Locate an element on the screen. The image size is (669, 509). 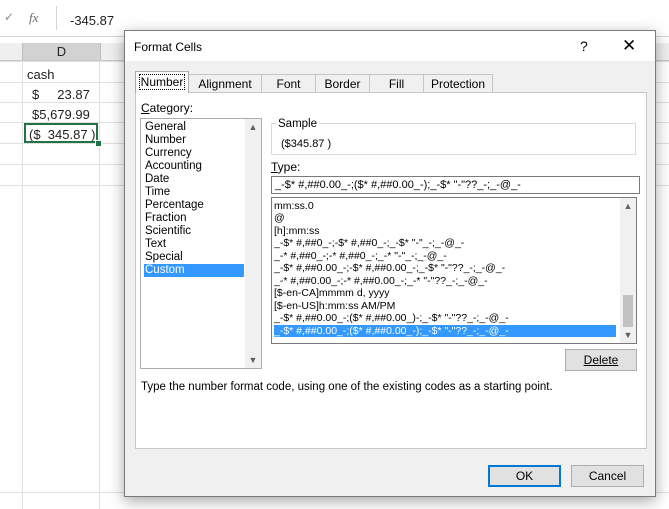
check-icon: ✓ is located at coordinates (9, 17).